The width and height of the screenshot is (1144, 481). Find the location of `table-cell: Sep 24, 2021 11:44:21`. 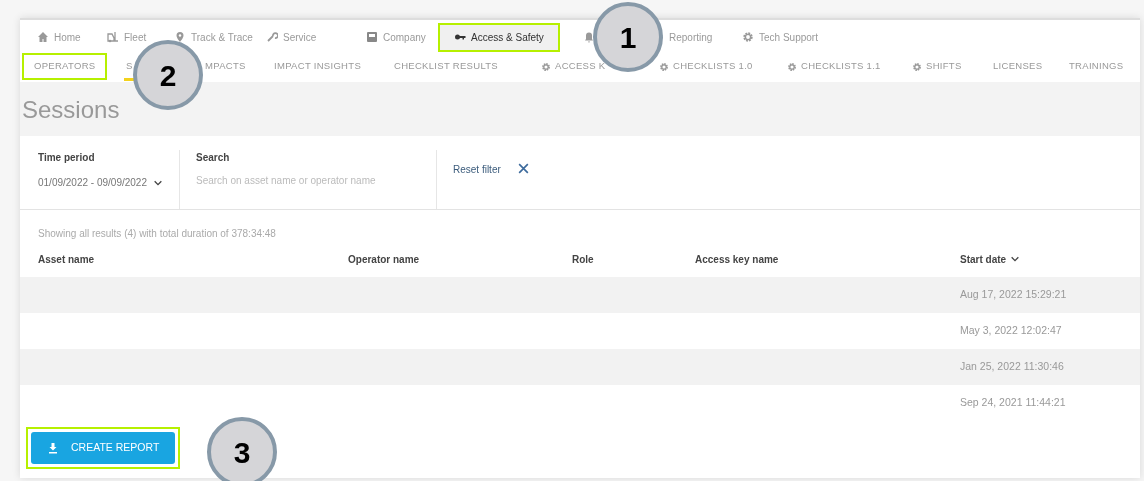

table-cell: Sep 24, 2021 11:44:21 is located at coordinates (1013, 402).